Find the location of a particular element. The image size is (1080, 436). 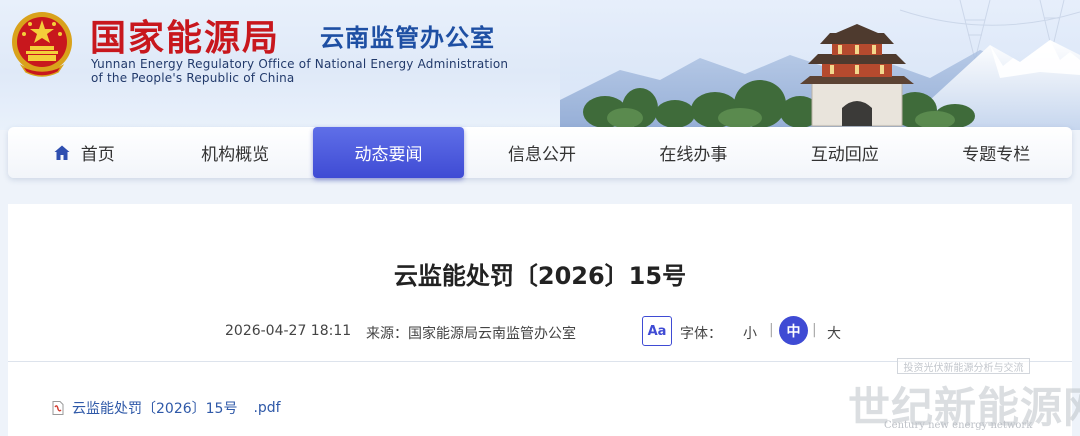

home-icon is located at coordinates (62, 152).